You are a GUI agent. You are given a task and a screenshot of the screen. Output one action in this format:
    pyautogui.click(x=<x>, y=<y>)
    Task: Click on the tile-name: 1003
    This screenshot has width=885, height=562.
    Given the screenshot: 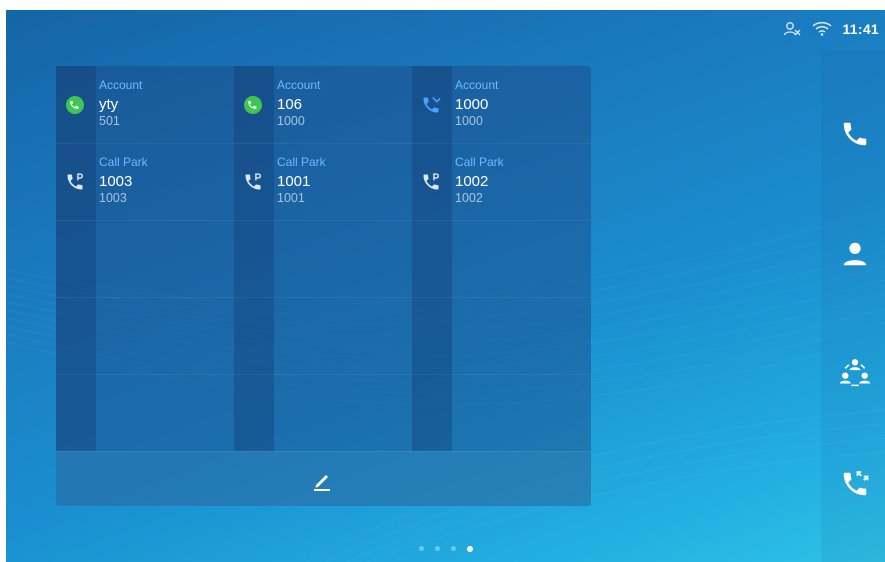 What is the action you would take?
    pyautogui.click(x=116, y=181)
    